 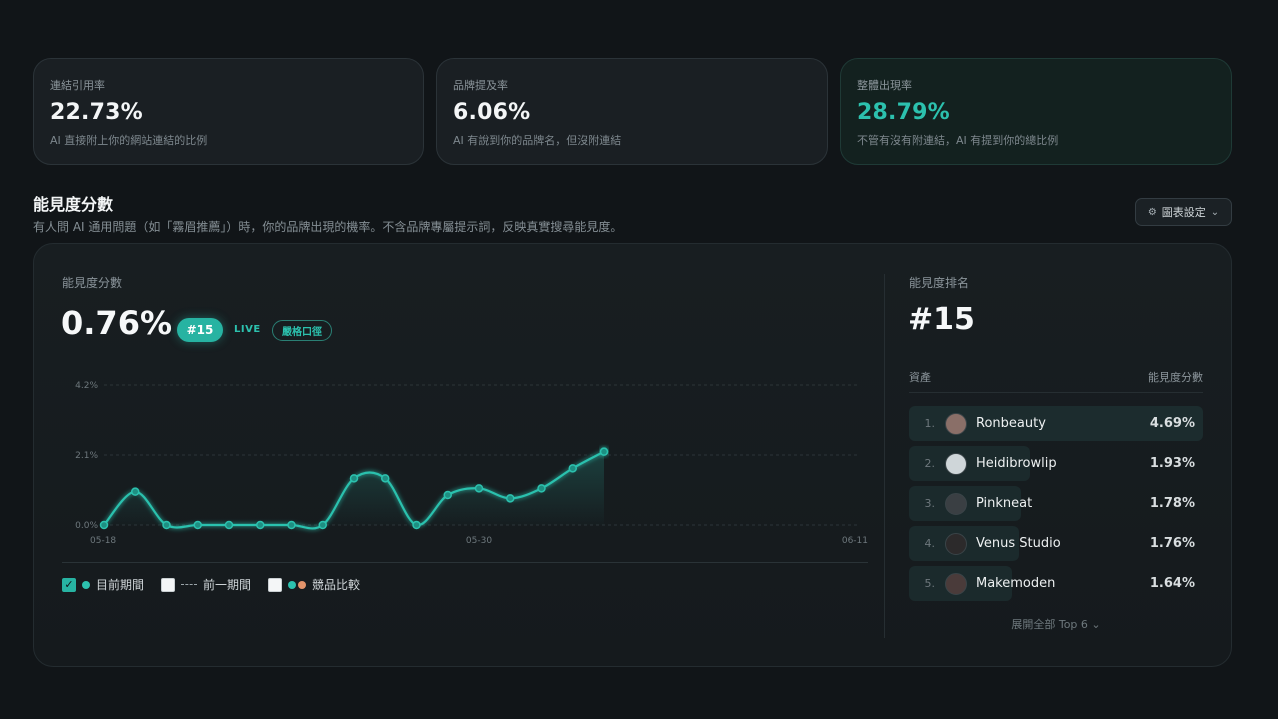 What do you see at coordinates (1152, 212) in the screenshot?
I see `sliders-icon: ⚙` at bounding box center [1152, 212].